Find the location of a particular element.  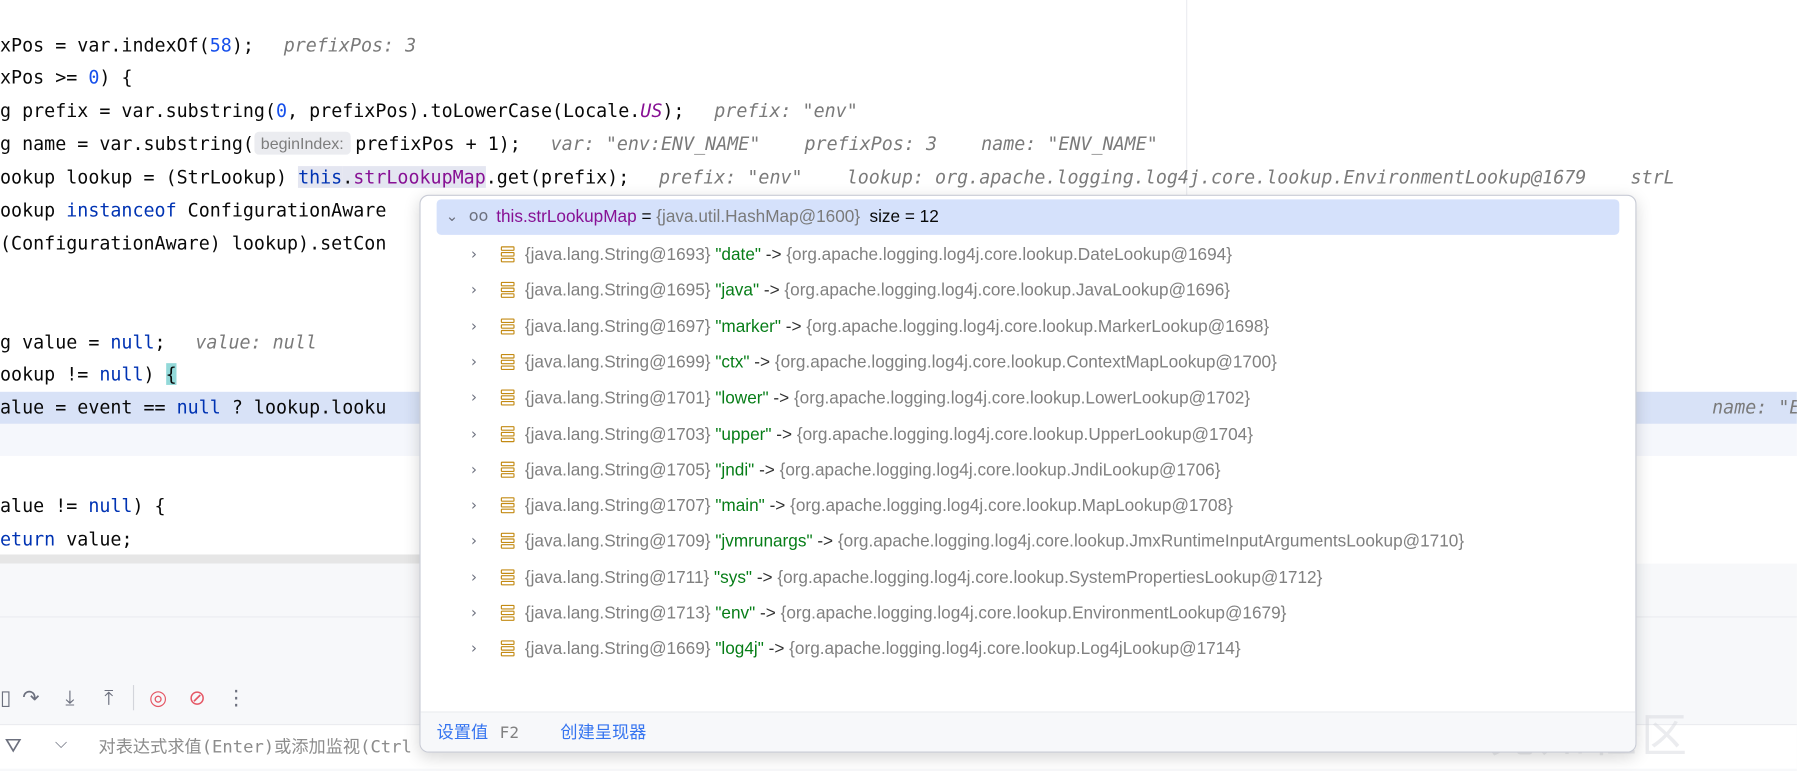

step-out-icon: ⤒ is located at coordinates (108, 697).